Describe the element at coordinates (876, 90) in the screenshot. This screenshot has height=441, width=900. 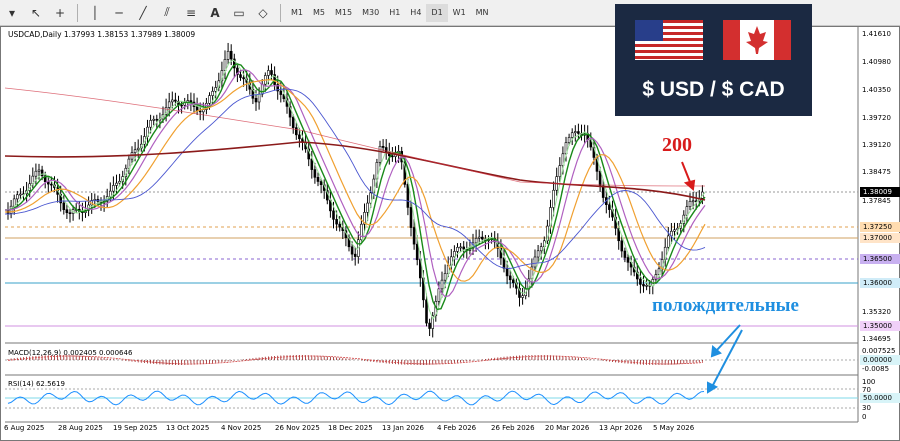
I see `y-axis-label: 1.40350` at that location.